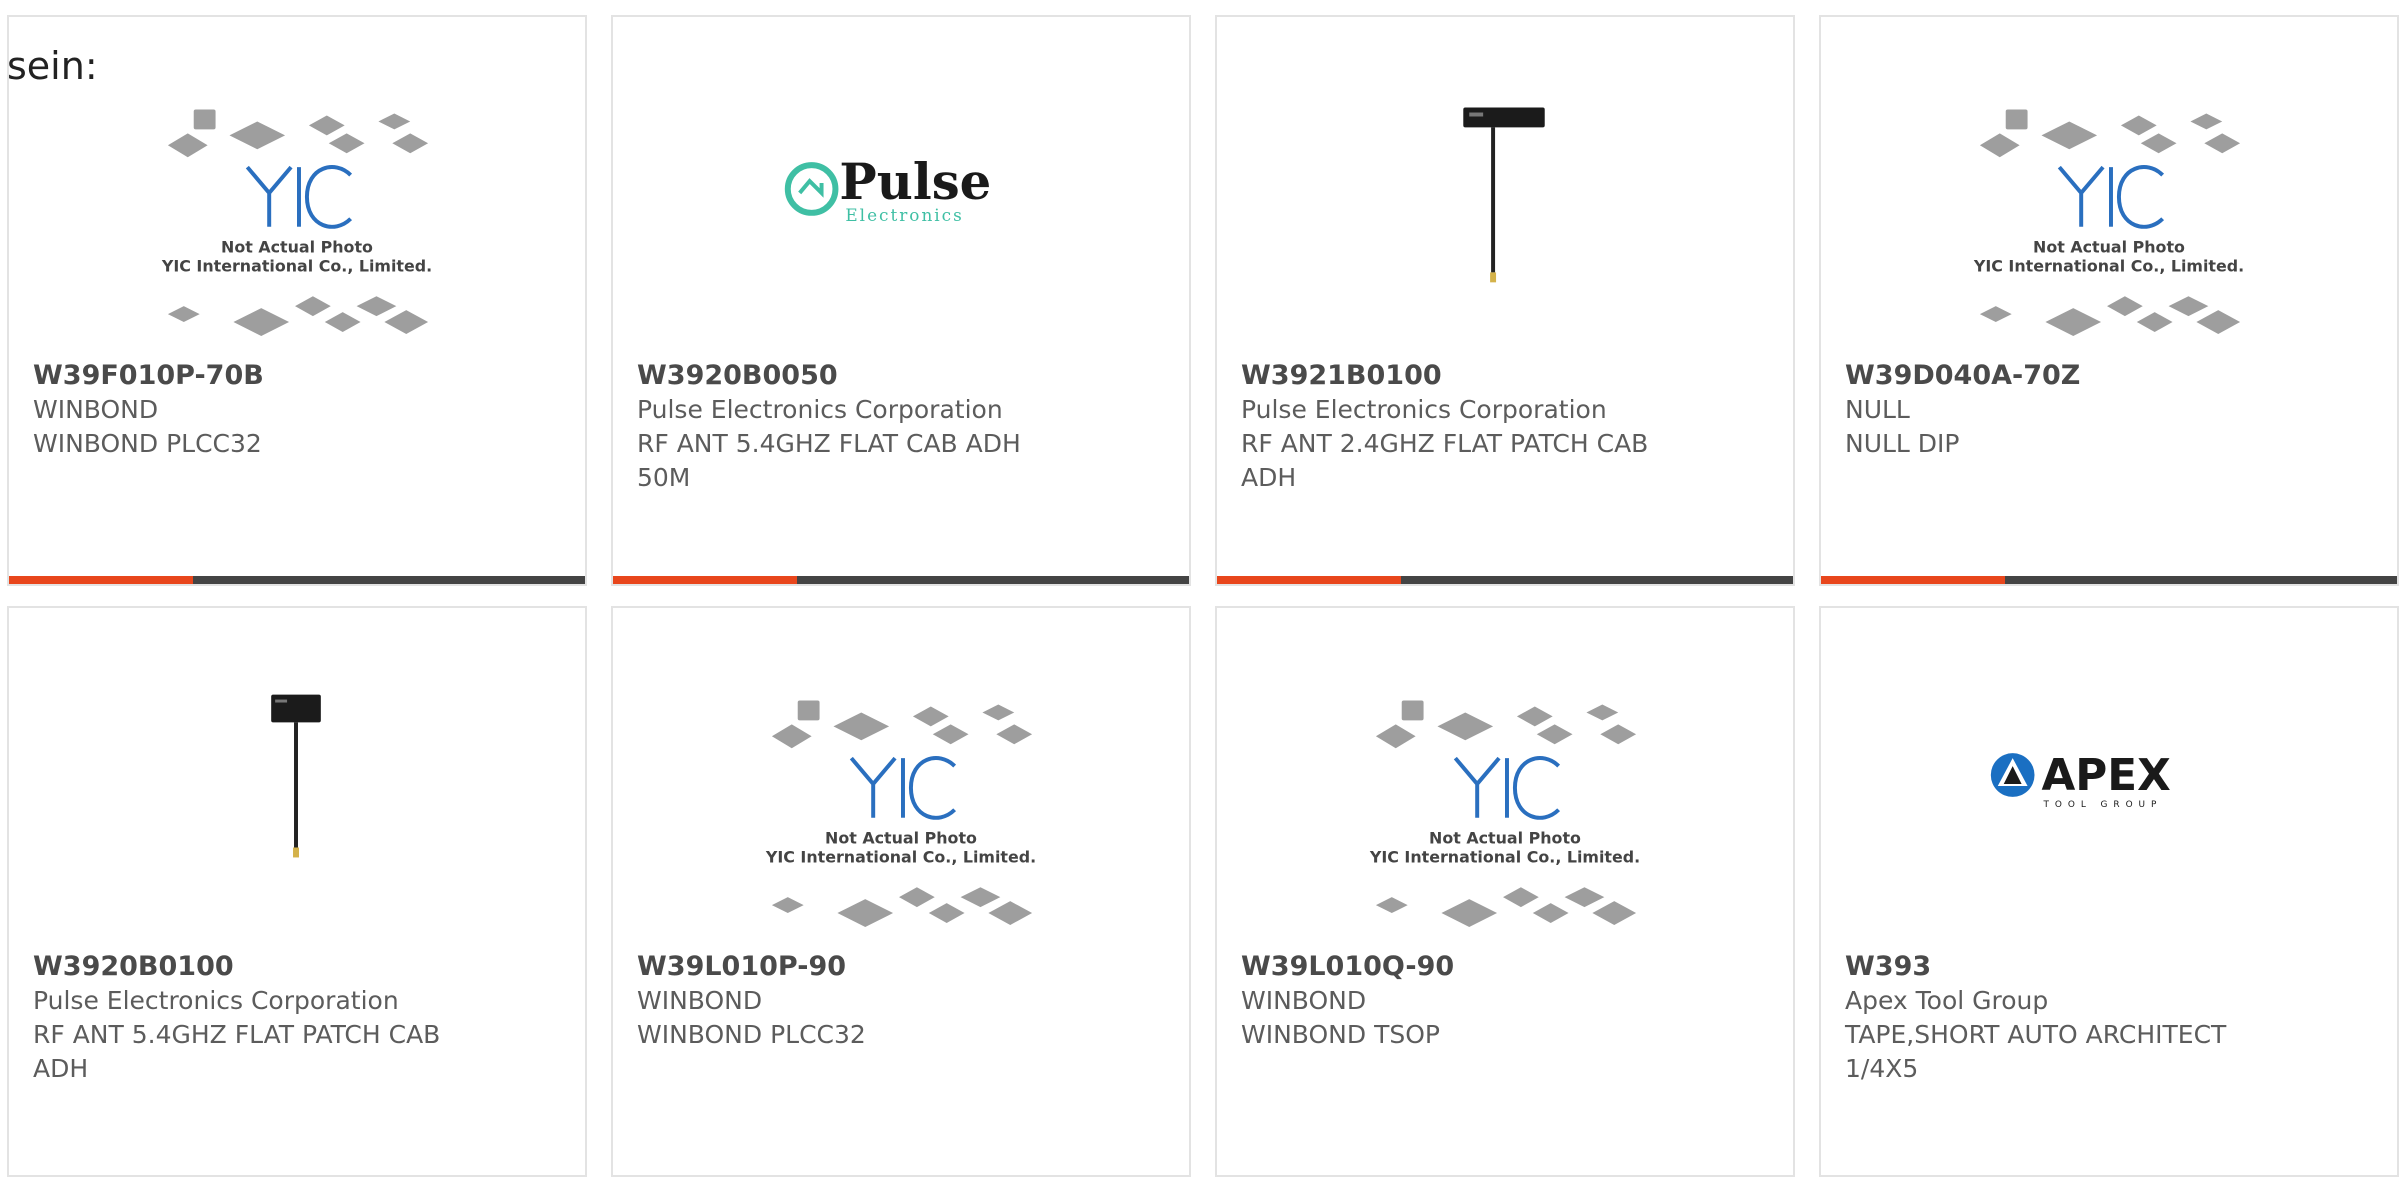 The width and height of the screenshot is (2400, 1177). Describe the element at coordinates (901, 1001) in the screenshot. I see `product-info: W39L010P-90 WINBOND WINBOND PLCC32` at that location.